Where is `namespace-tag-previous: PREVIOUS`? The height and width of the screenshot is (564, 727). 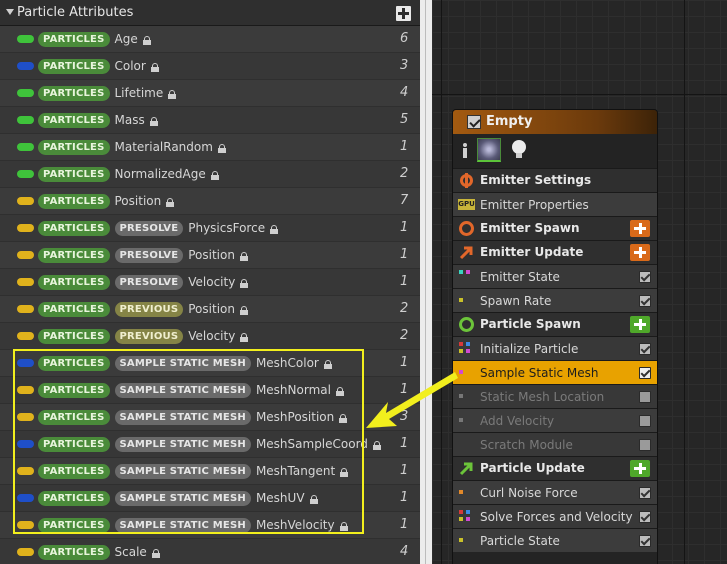 namespace-tag-previous: PREVIOUS is located at coordinates (149, 336).